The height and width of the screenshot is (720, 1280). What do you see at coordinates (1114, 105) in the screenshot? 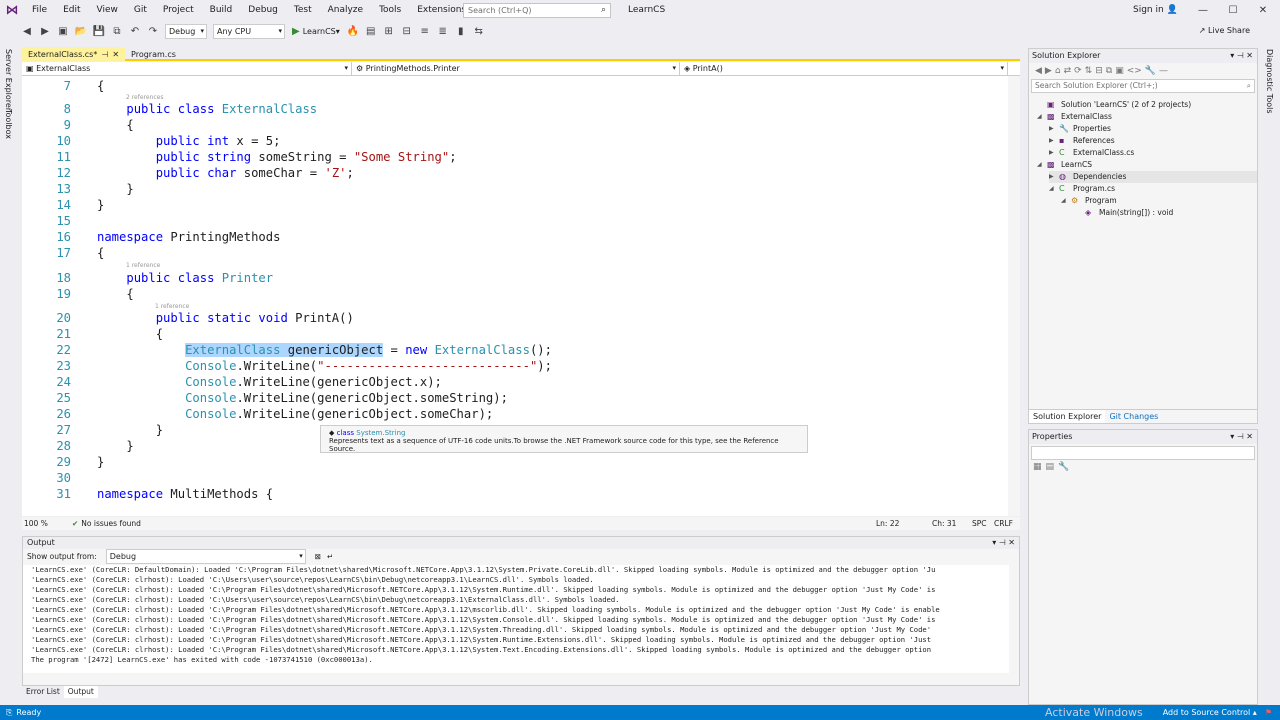
I see `tree-item: ▣ Solution 'LearnCS' (2 of 2 projects)` at bounding box center [1114, 105].